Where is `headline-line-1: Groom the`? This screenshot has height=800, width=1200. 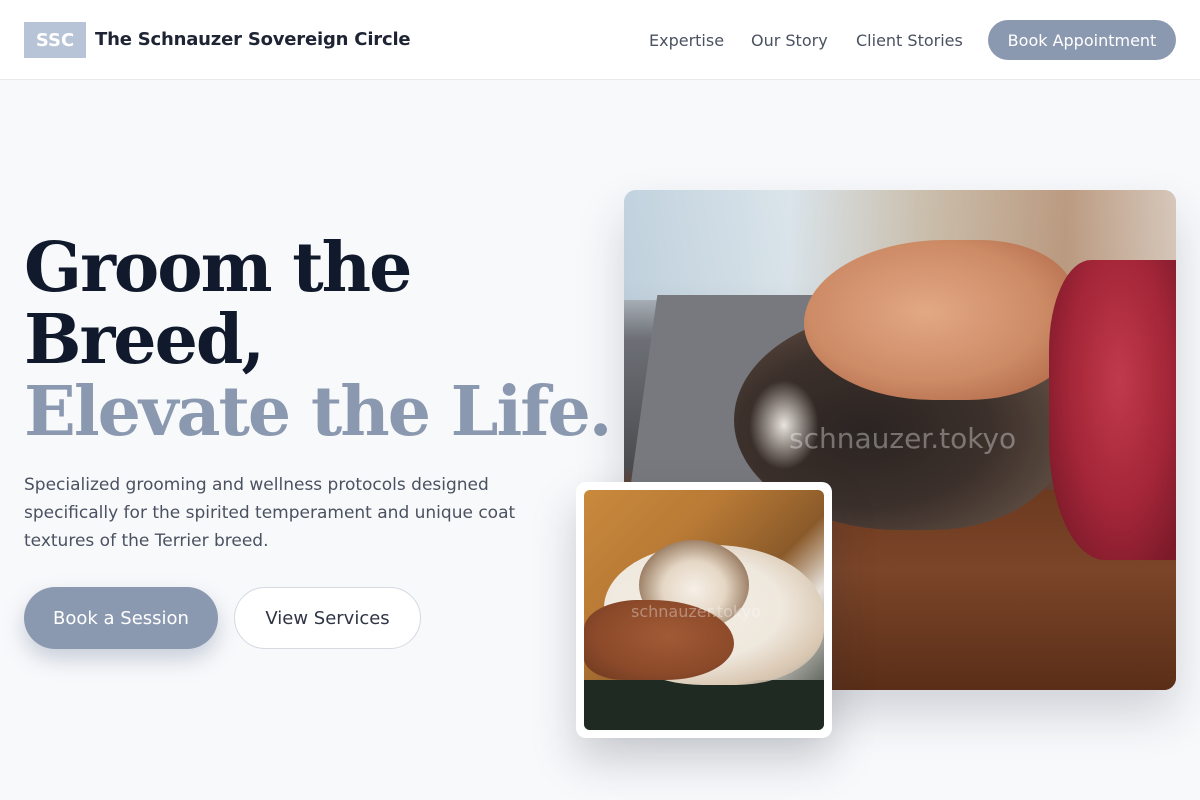 headline-line-1: Groom the is located at coordinates (218, 268).